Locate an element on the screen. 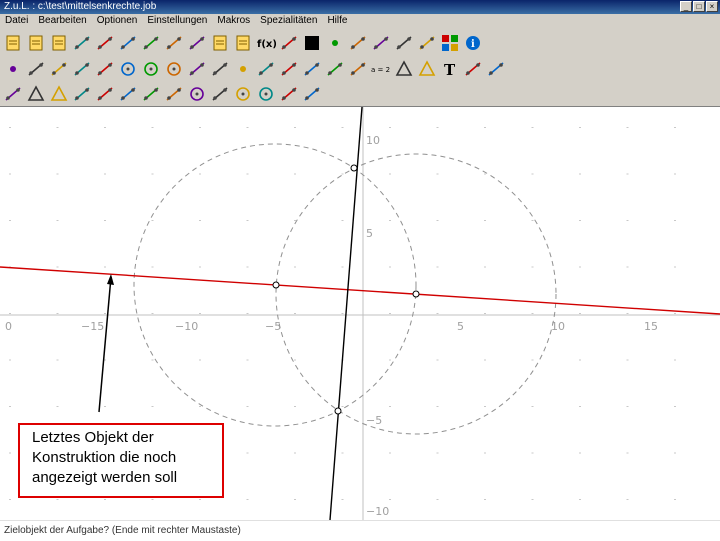 Image resolution: width=720 pixels, height=541 pixels. menu-datei: Datei is located at coordinates (16, 21).